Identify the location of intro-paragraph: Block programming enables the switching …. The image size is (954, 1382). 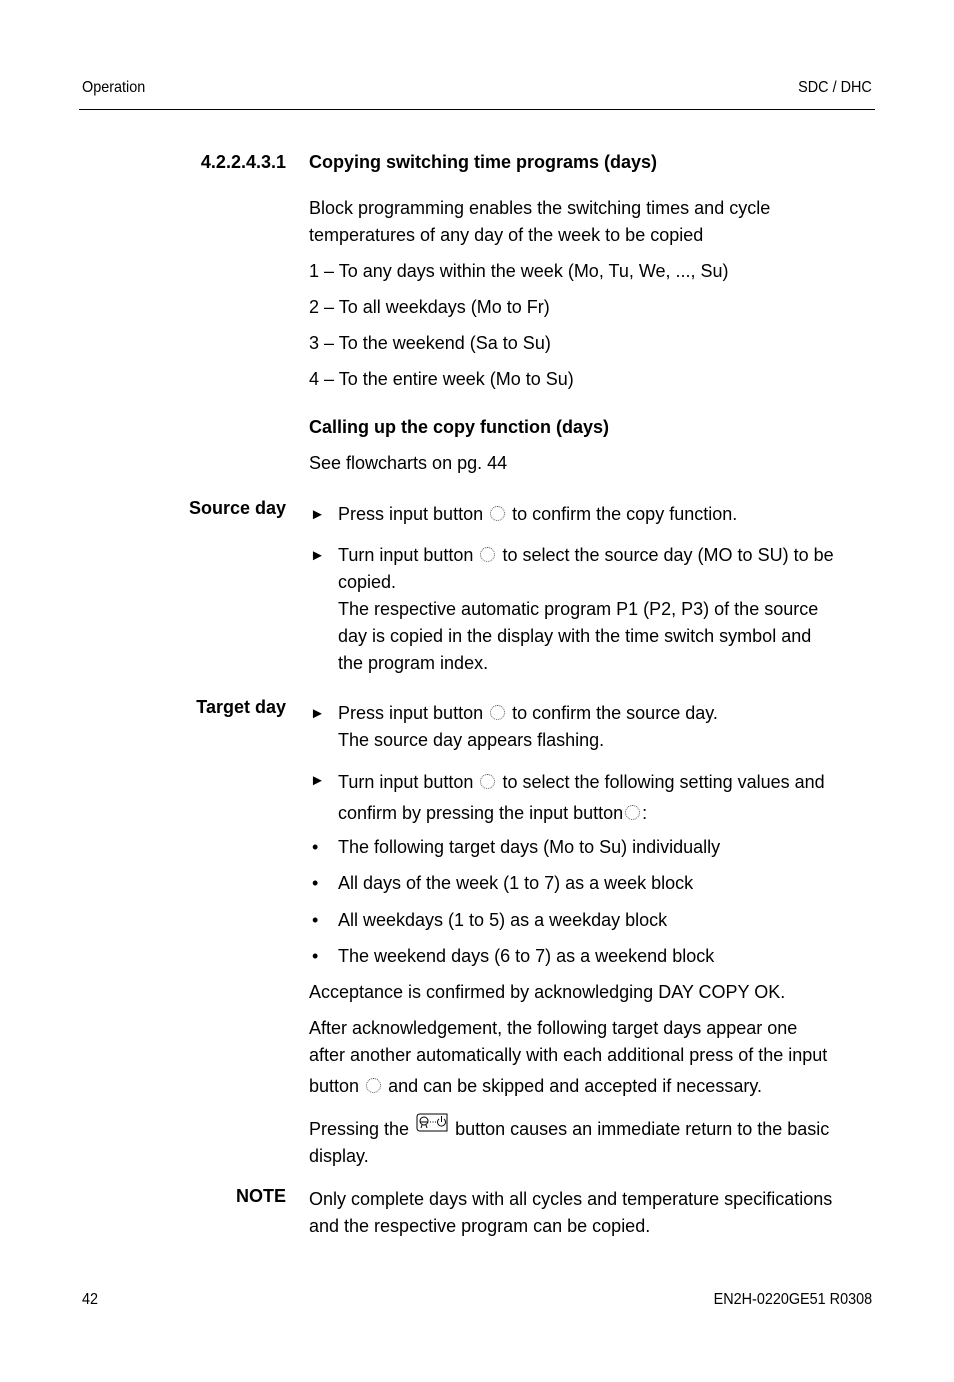
(594, 222).